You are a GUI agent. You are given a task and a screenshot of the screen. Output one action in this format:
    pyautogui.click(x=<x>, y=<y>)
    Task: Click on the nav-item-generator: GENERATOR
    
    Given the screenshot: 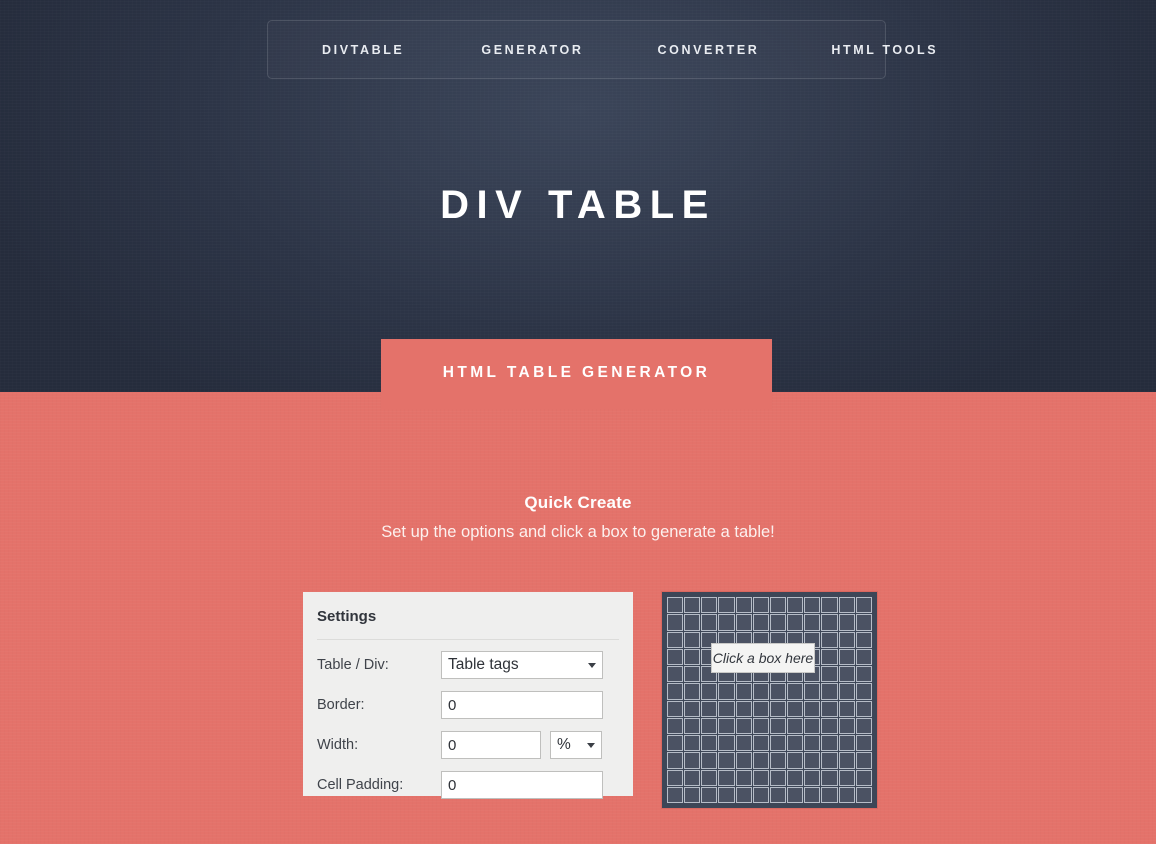 What is the action you would take?
    pyautogui.click(x=532, y=50)
    